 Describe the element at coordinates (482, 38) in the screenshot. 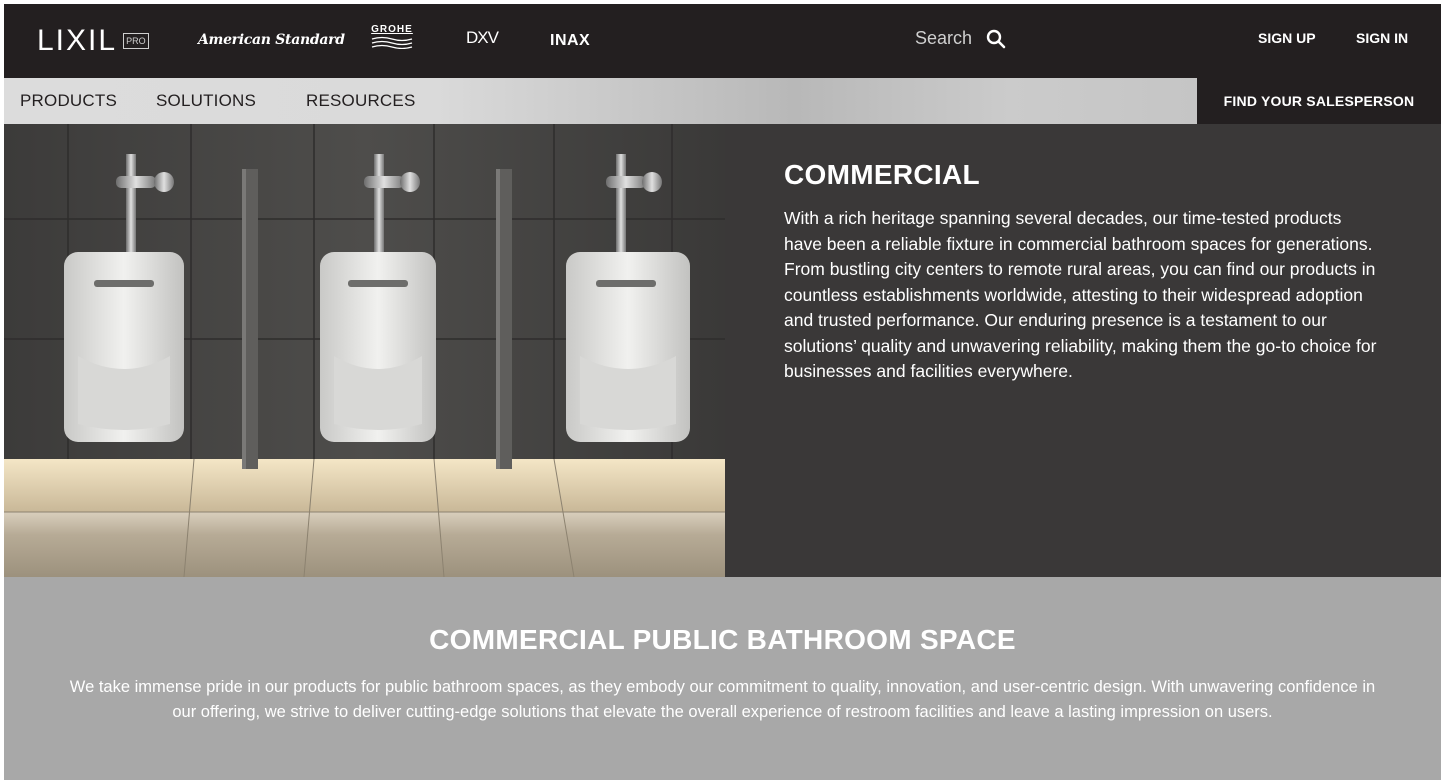

I see `brand-dxv-link: DXV` at that location.